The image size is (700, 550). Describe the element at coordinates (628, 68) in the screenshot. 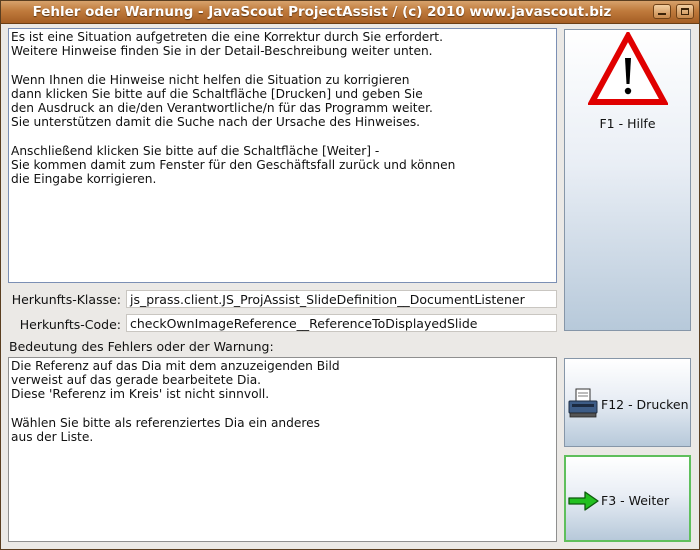

I see `warning-icon` at that location.